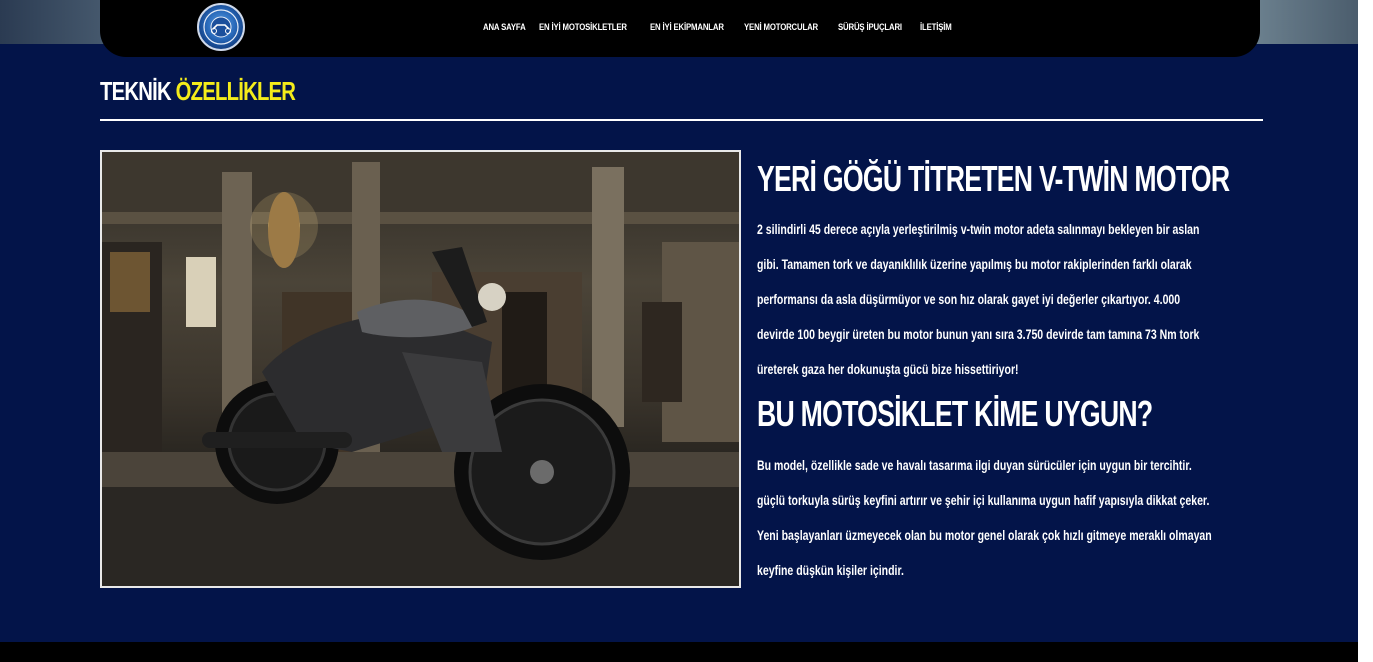  Describe the element at coordinates (993, 178) in the screenshot. I see `heading-vtwin-engine: YERİ GÖĞÜ TİTRETEN V-TWİN MOTOR` at that location.